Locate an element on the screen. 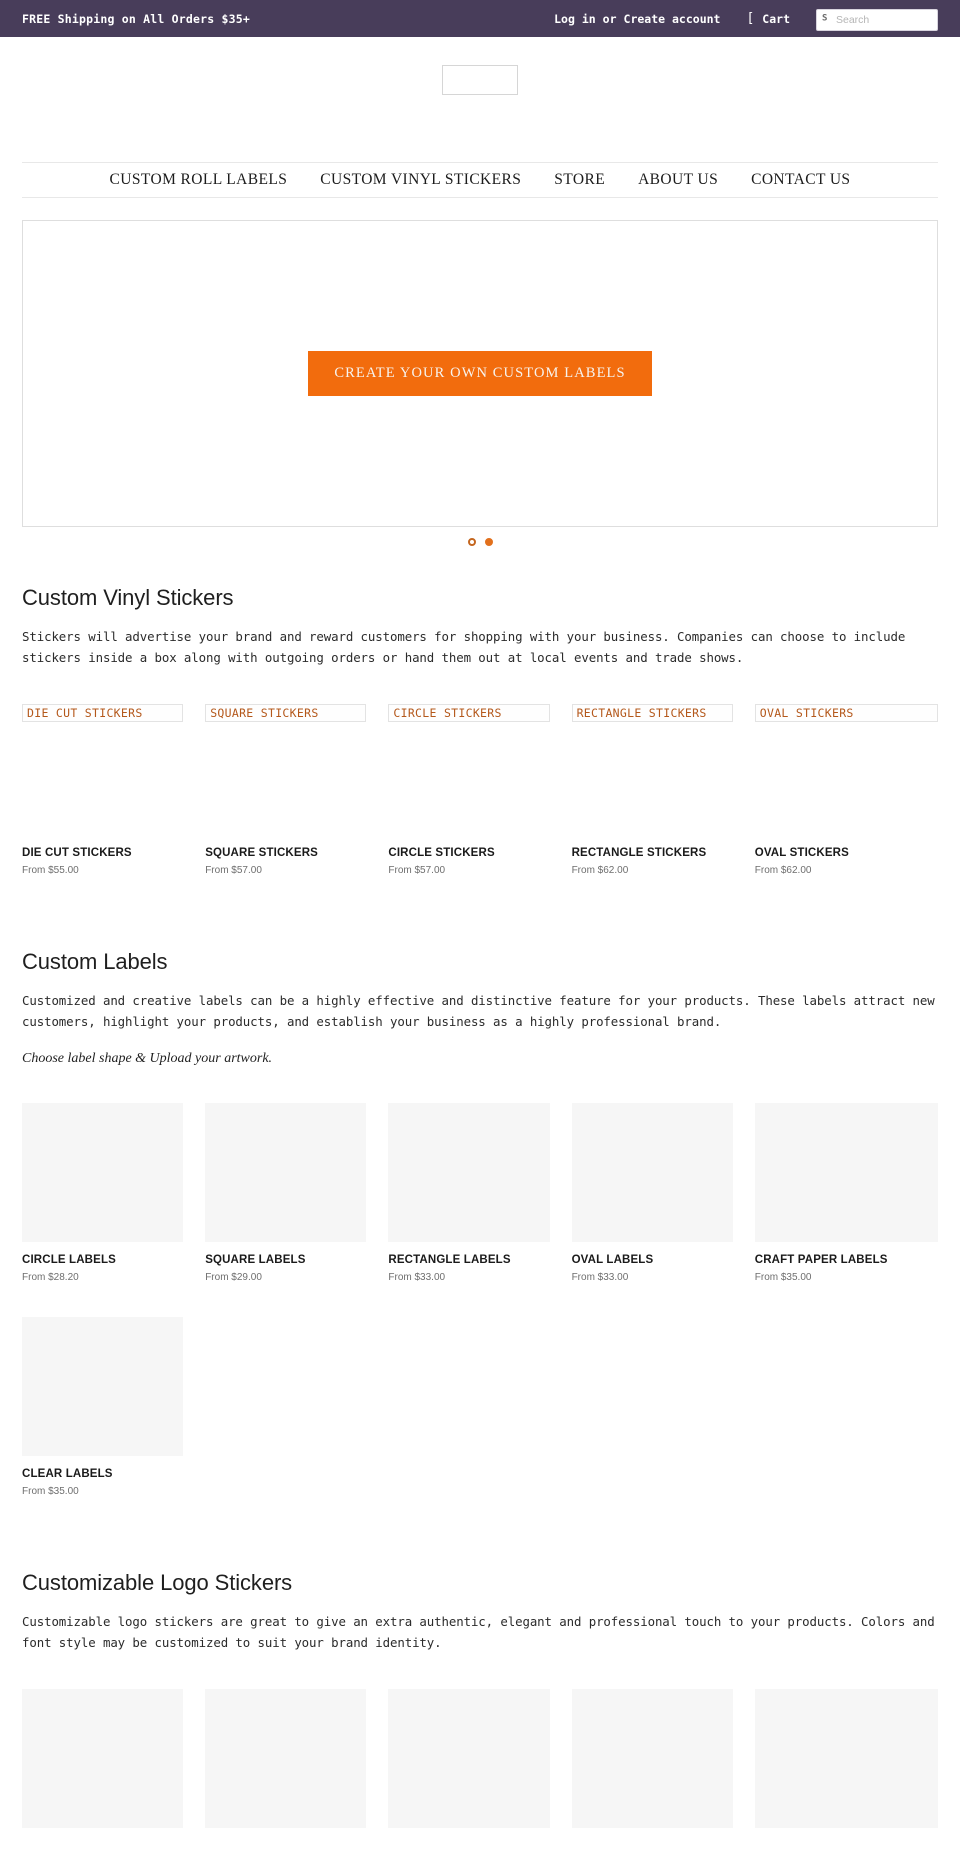  product-image-placeholder: SQUARE STICKERS is located at coordinates (286, 713).